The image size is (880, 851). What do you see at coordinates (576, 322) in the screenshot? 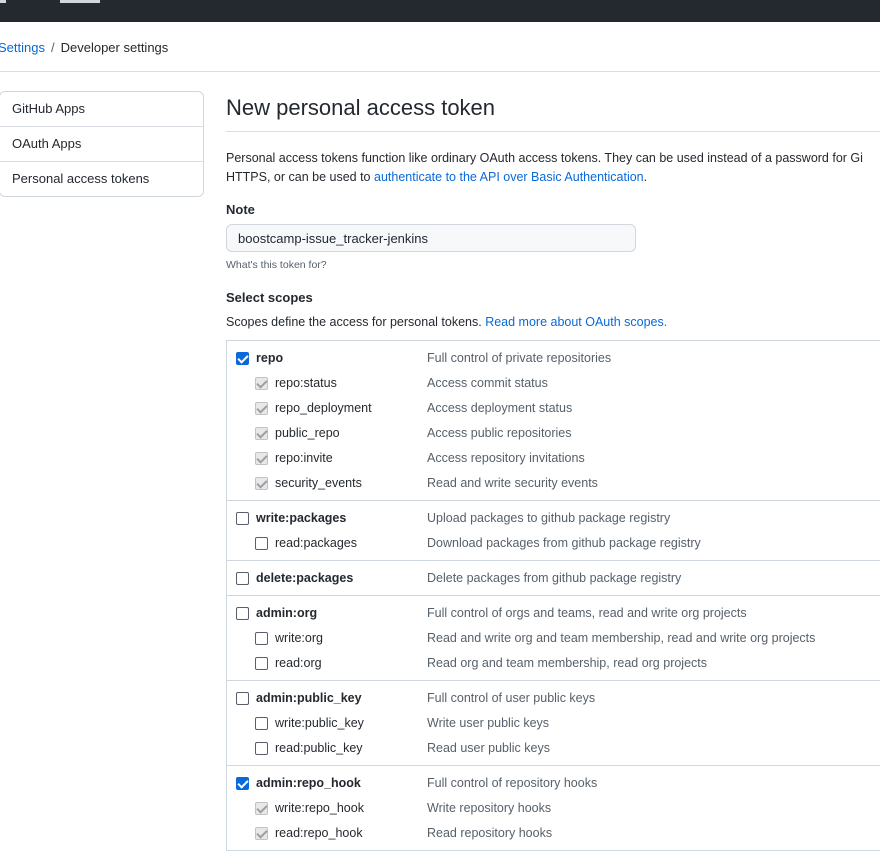
I see `oauth-scopes-link: Read more about OAuth scopes.` at bounding box center [576, 322].